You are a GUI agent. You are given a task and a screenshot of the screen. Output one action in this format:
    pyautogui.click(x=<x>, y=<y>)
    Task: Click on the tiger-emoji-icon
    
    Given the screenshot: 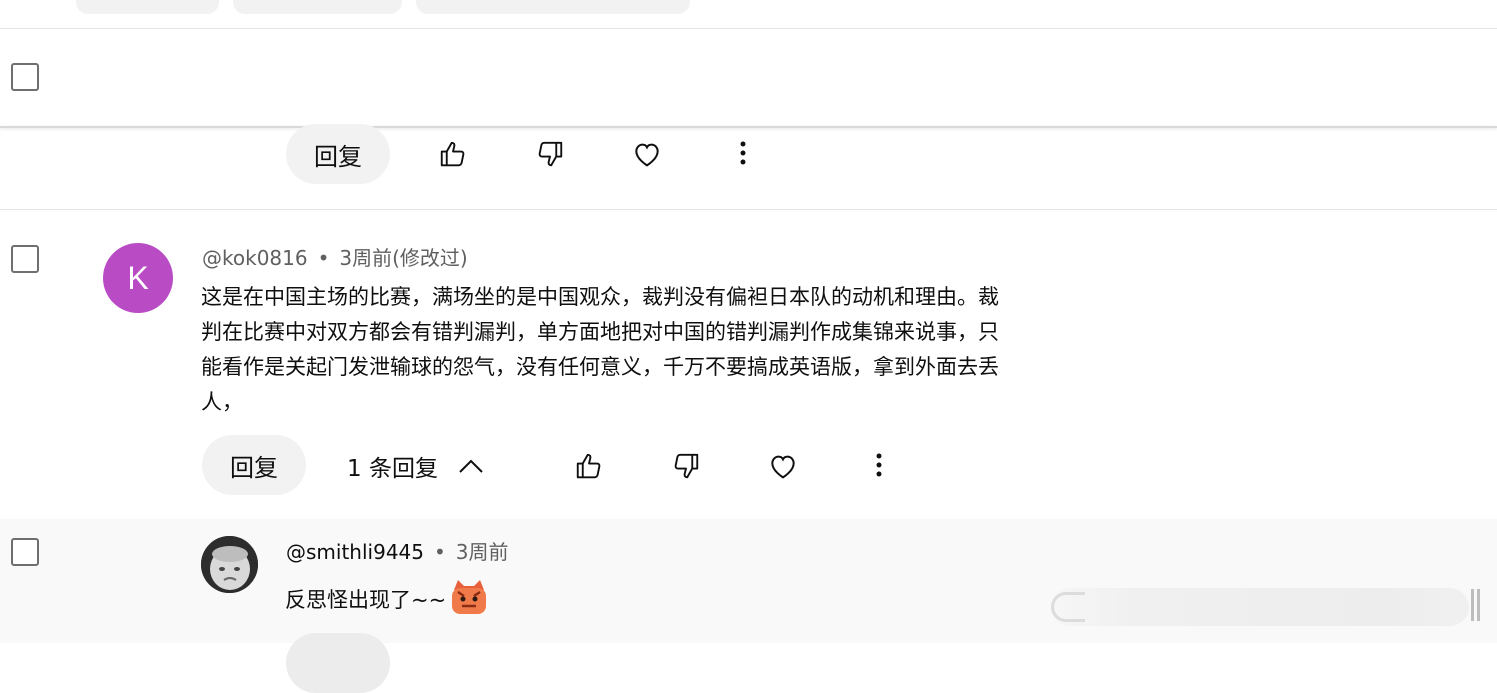 What is the action you would take?
    pyautogui.click(x=469, y=597)
    